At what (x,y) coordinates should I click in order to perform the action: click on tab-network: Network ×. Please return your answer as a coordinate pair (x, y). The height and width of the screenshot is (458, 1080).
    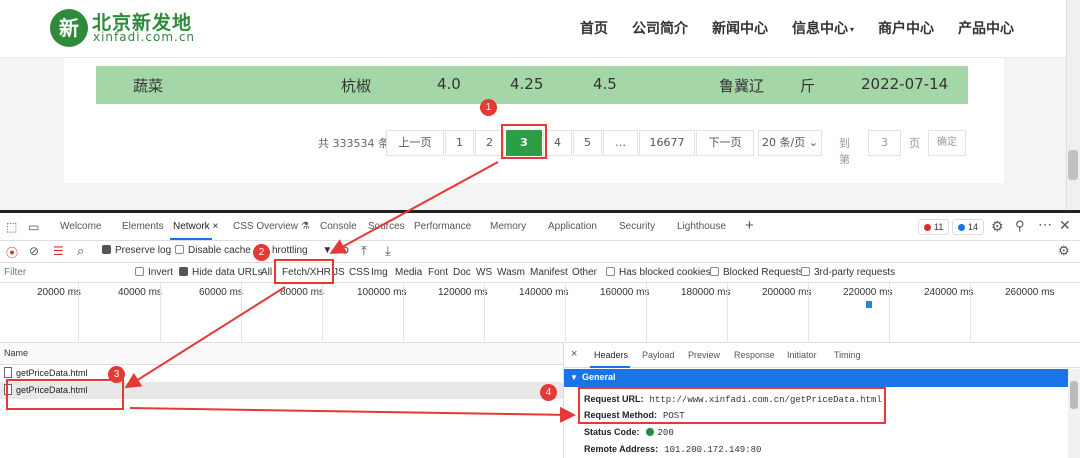
    Looking at the image, I should click on (195, 226).